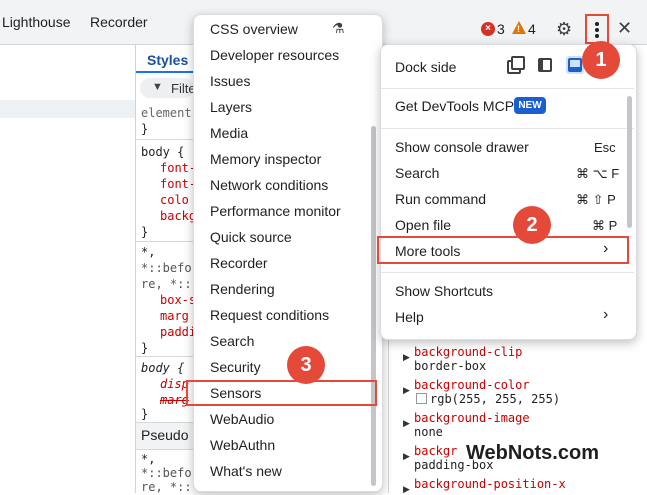  Describe the element at coordinates (269, 315) in the screenshot. I see `submenu-item-request-conditions: Request conditions` at that location.